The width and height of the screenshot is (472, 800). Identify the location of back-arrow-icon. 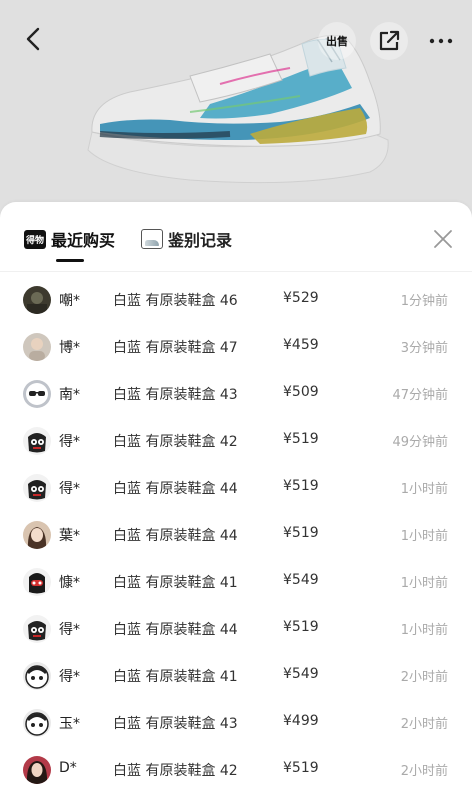
(33, 39).